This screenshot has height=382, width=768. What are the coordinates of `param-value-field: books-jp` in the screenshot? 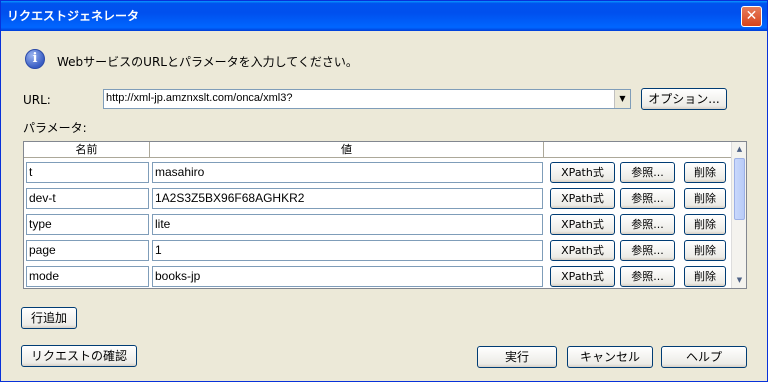 It's located at (347, 276).